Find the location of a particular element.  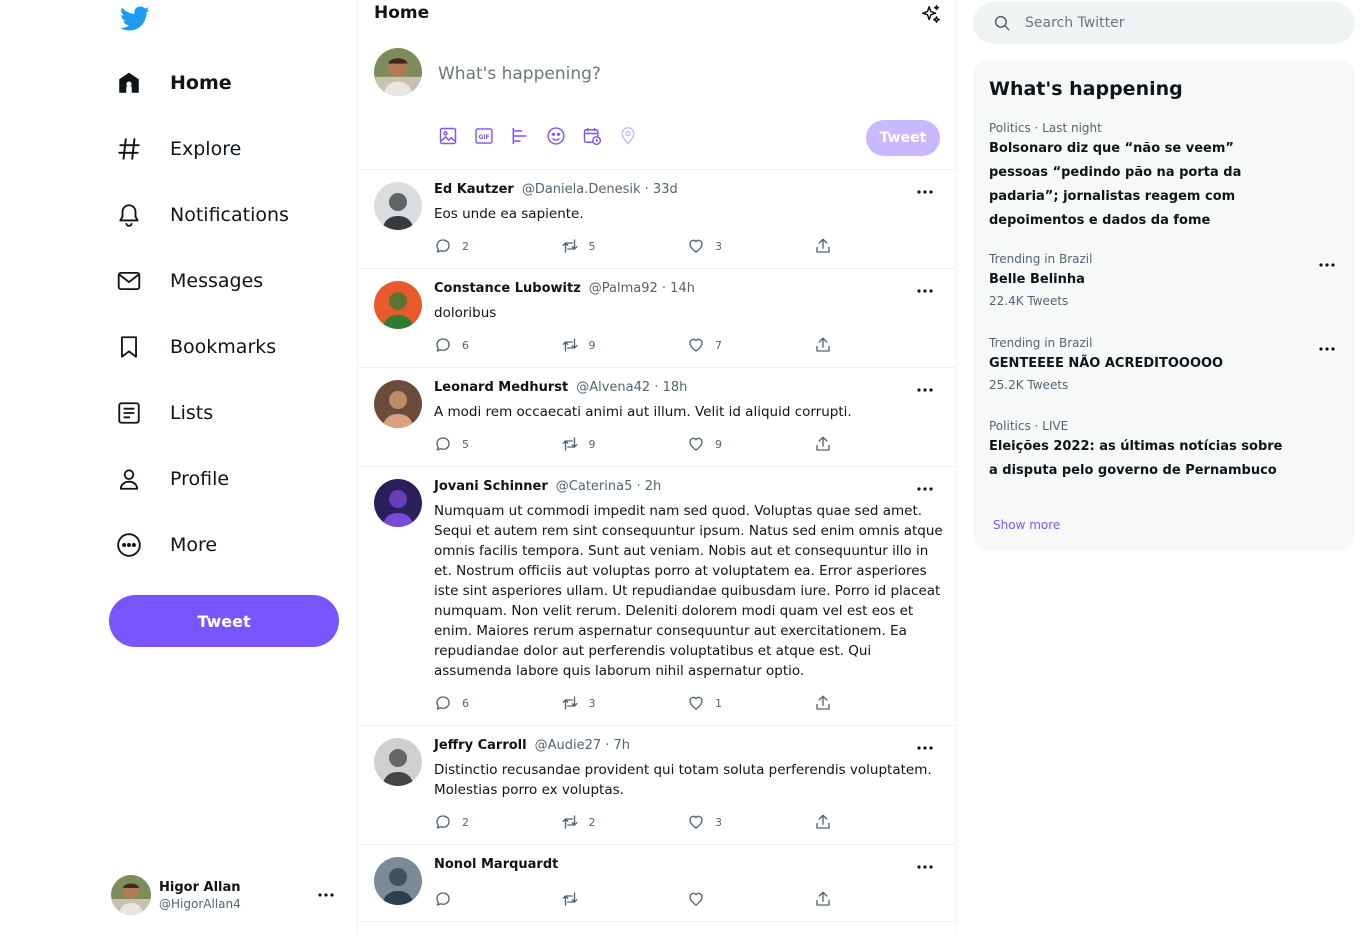

retweet-button: 5 is located at coordinates (624, 246).